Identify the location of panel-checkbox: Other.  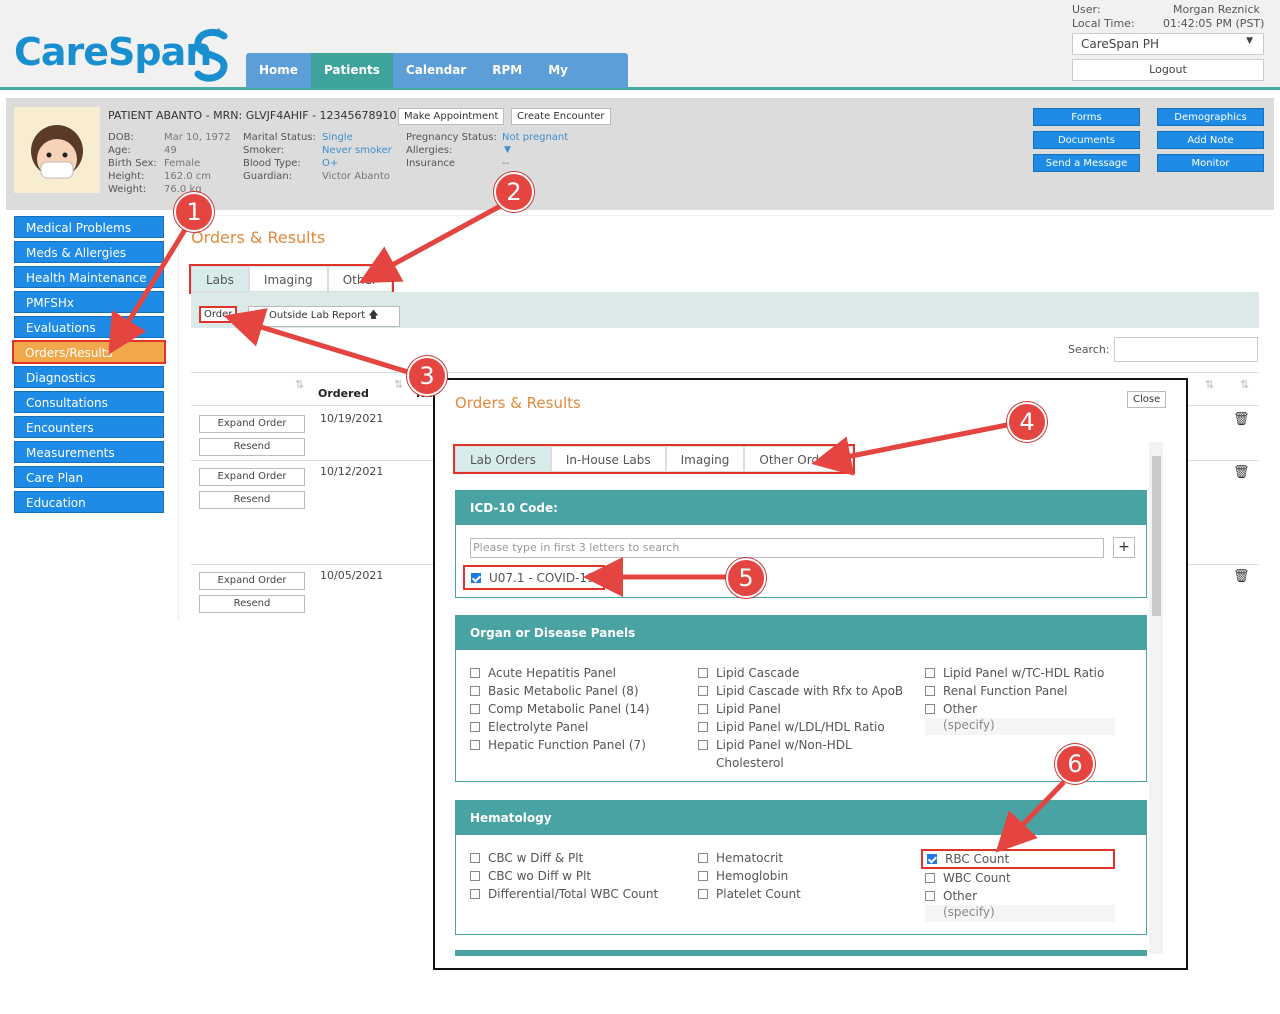
(1020, 896).